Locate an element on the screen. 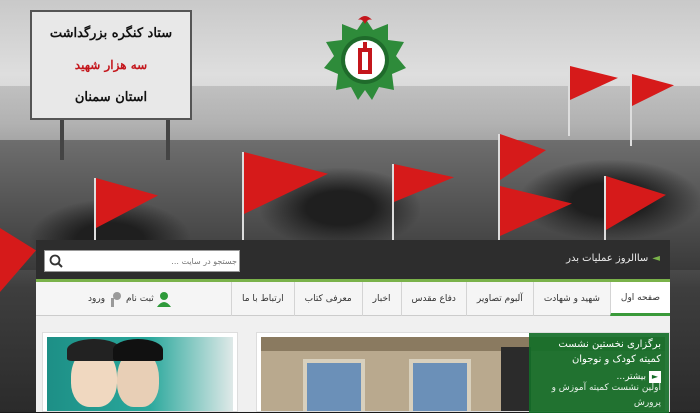  account-links: ثبت نام ورود is located at coordinates (122, 299).